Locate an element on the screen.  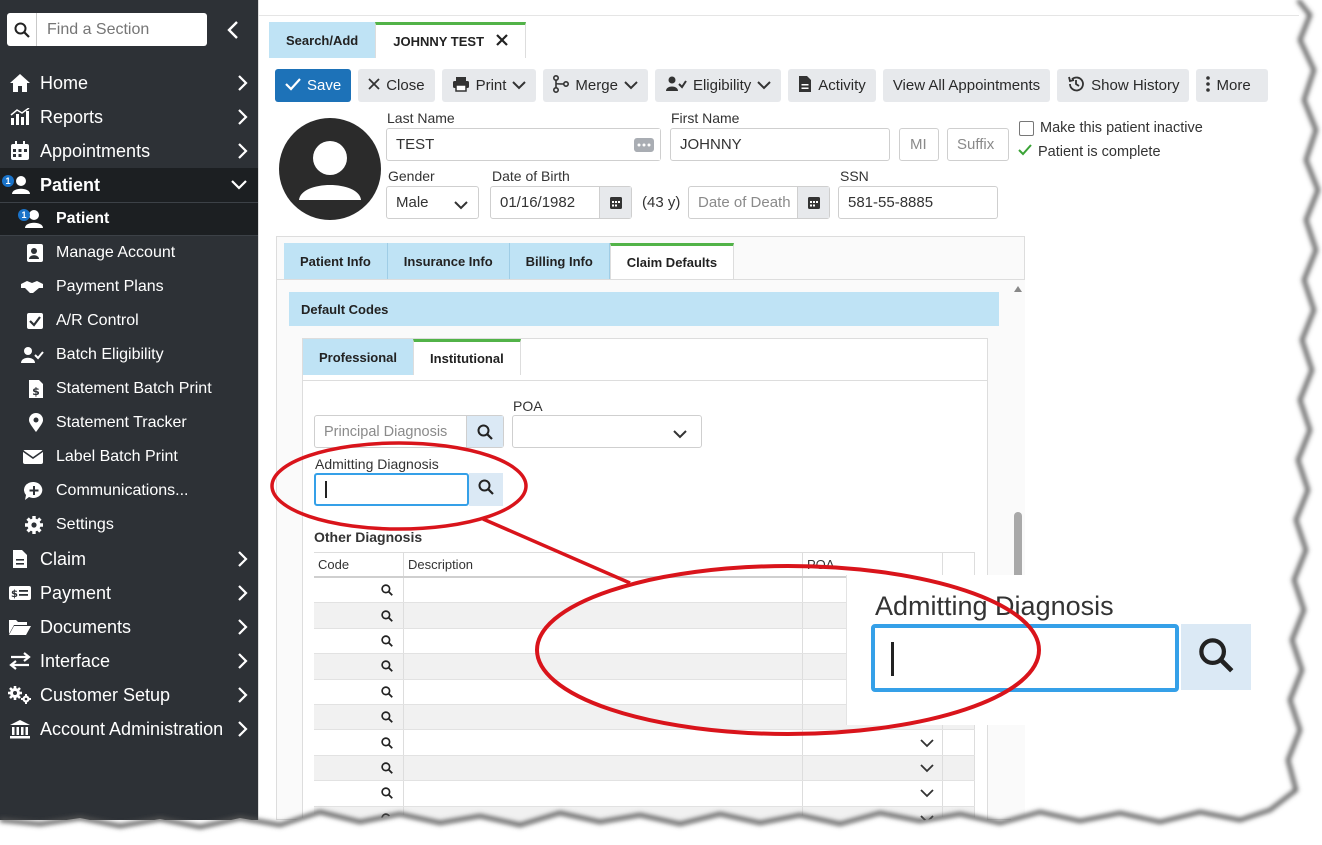
nav-interface: Interface is located at coordinates (129, 661).